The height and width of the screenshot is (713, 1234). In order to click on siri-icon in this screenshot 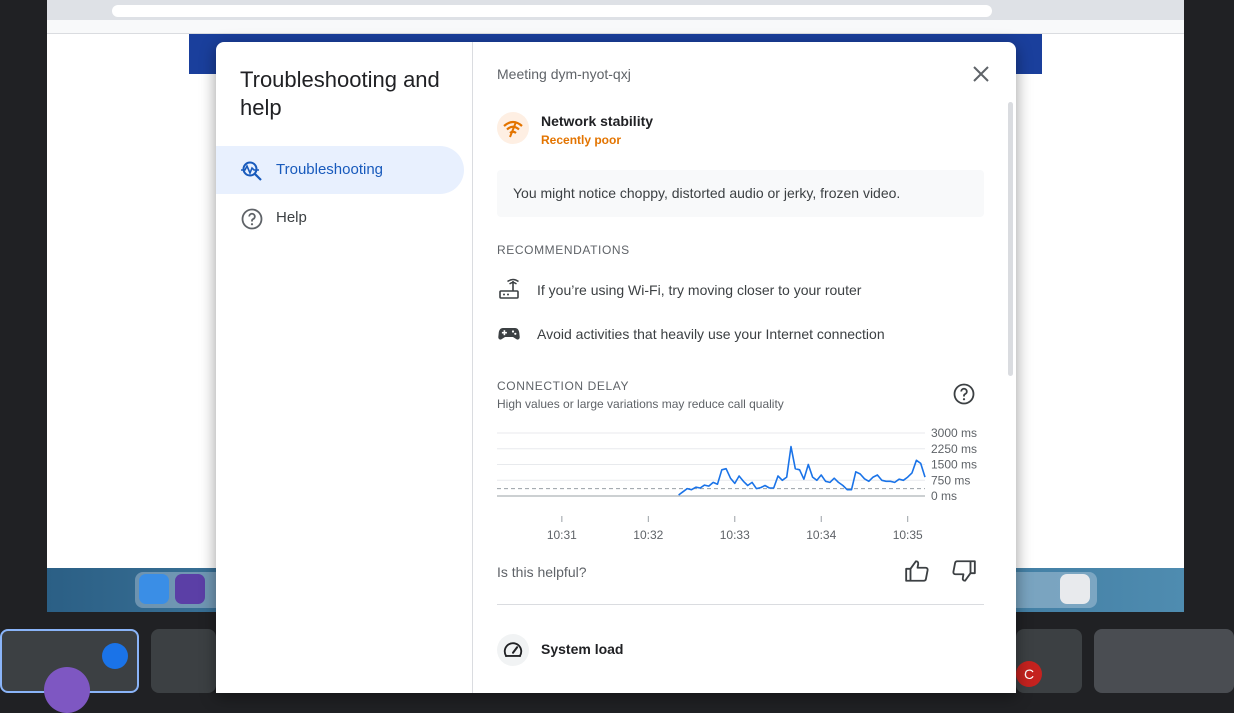, I will do `click(190, 589)`.